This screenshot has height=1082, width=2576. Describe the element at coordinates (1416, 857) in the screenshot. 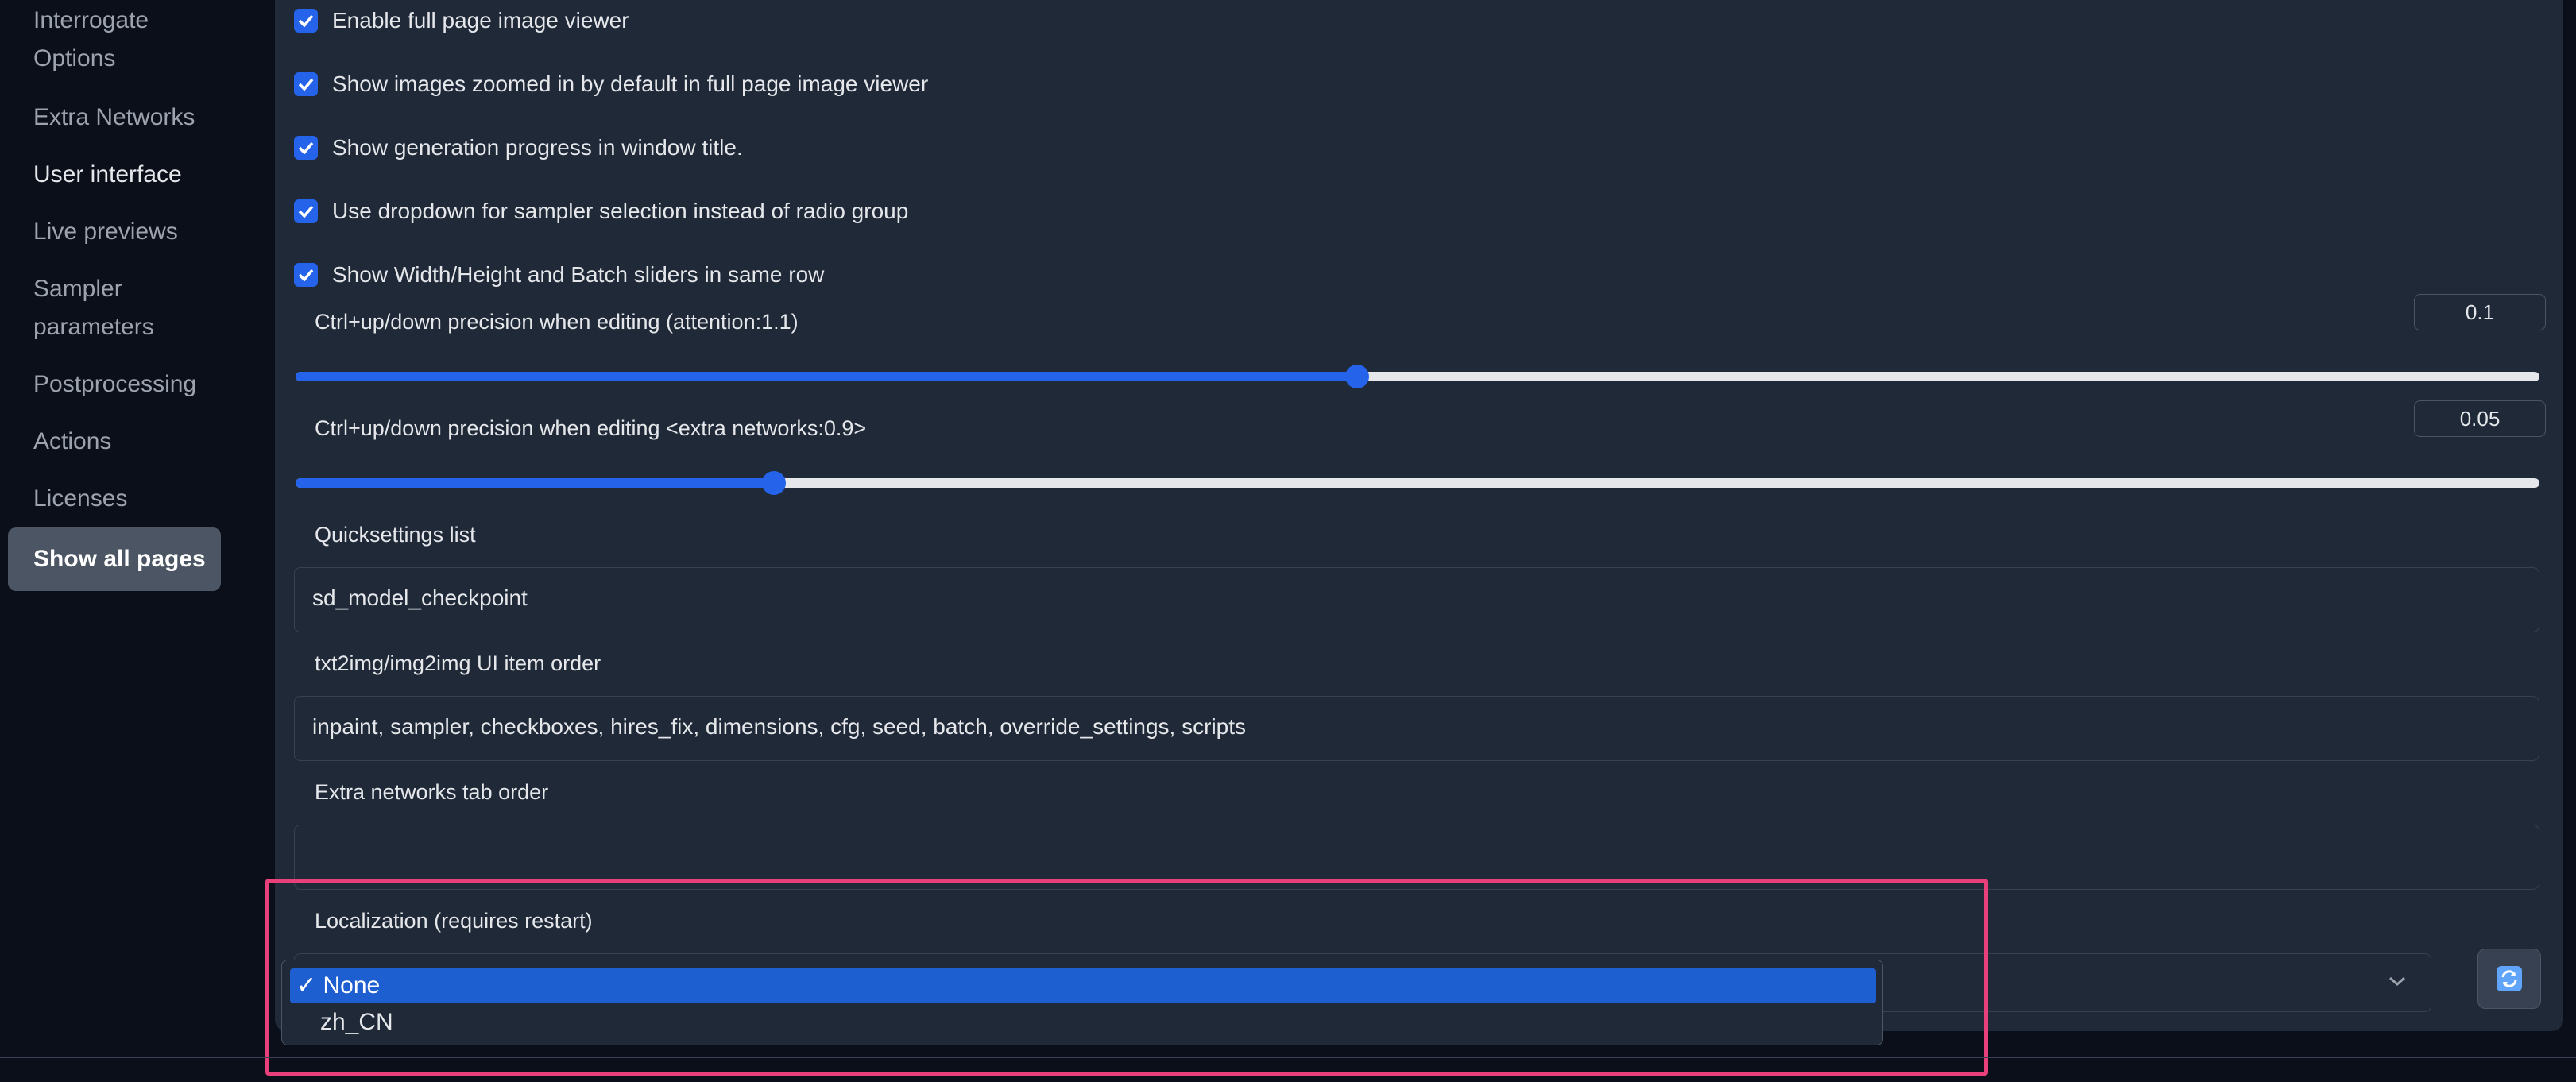

I see `extra-networks-tab-order-input` at that location.